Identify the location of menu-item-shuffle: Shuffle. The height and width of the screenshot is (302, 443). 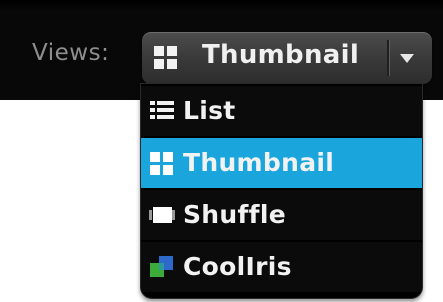
(281, 215).